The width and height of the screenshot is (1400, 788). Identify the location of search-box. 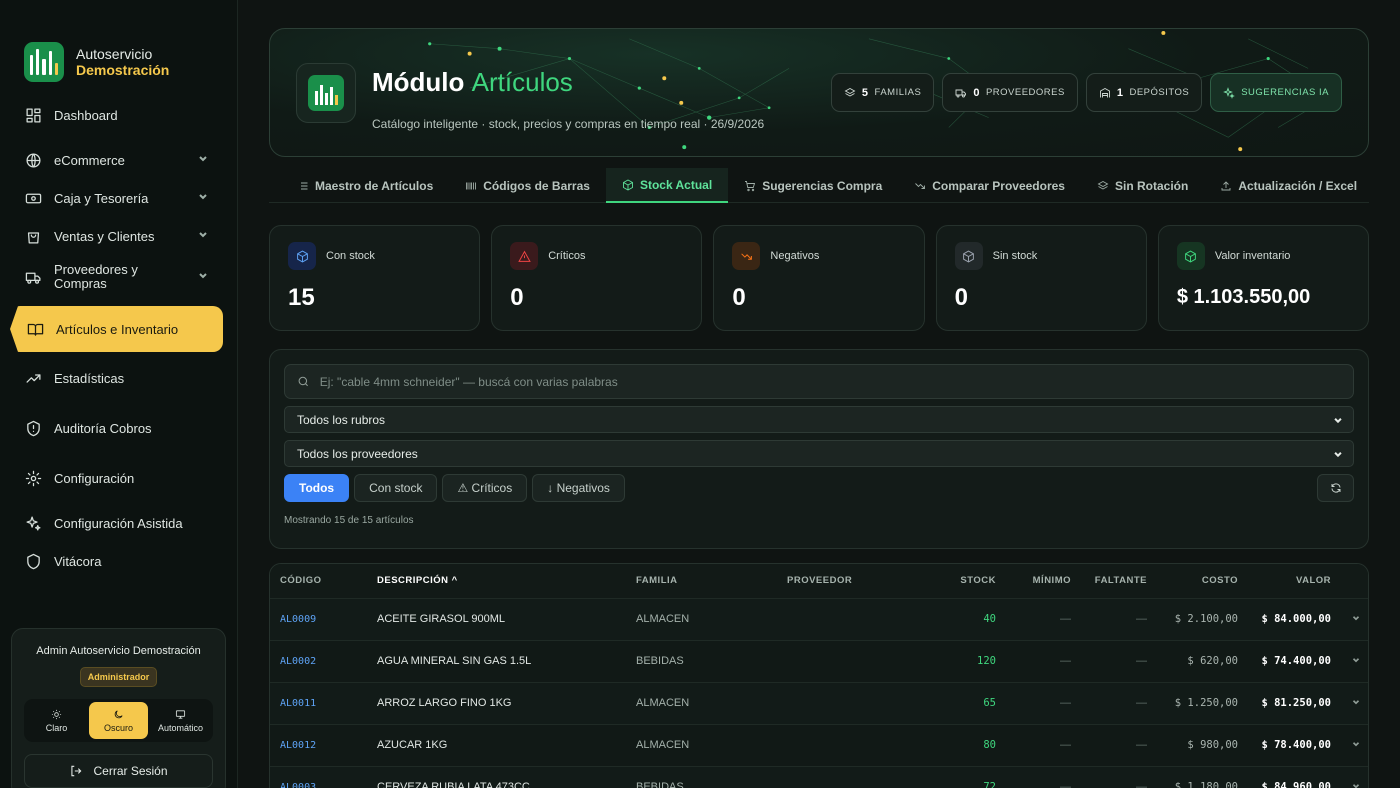
(819, 381).